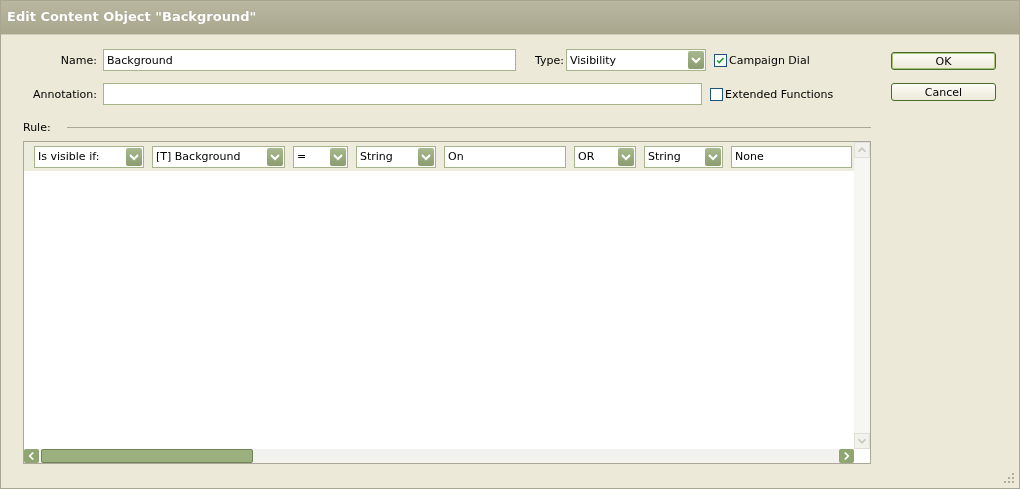 The width and height of the screenshot is (1020, 489). Describe the element at coordinates (505, 156) in the screenshot. I see `rule-value-field: On` at that location.